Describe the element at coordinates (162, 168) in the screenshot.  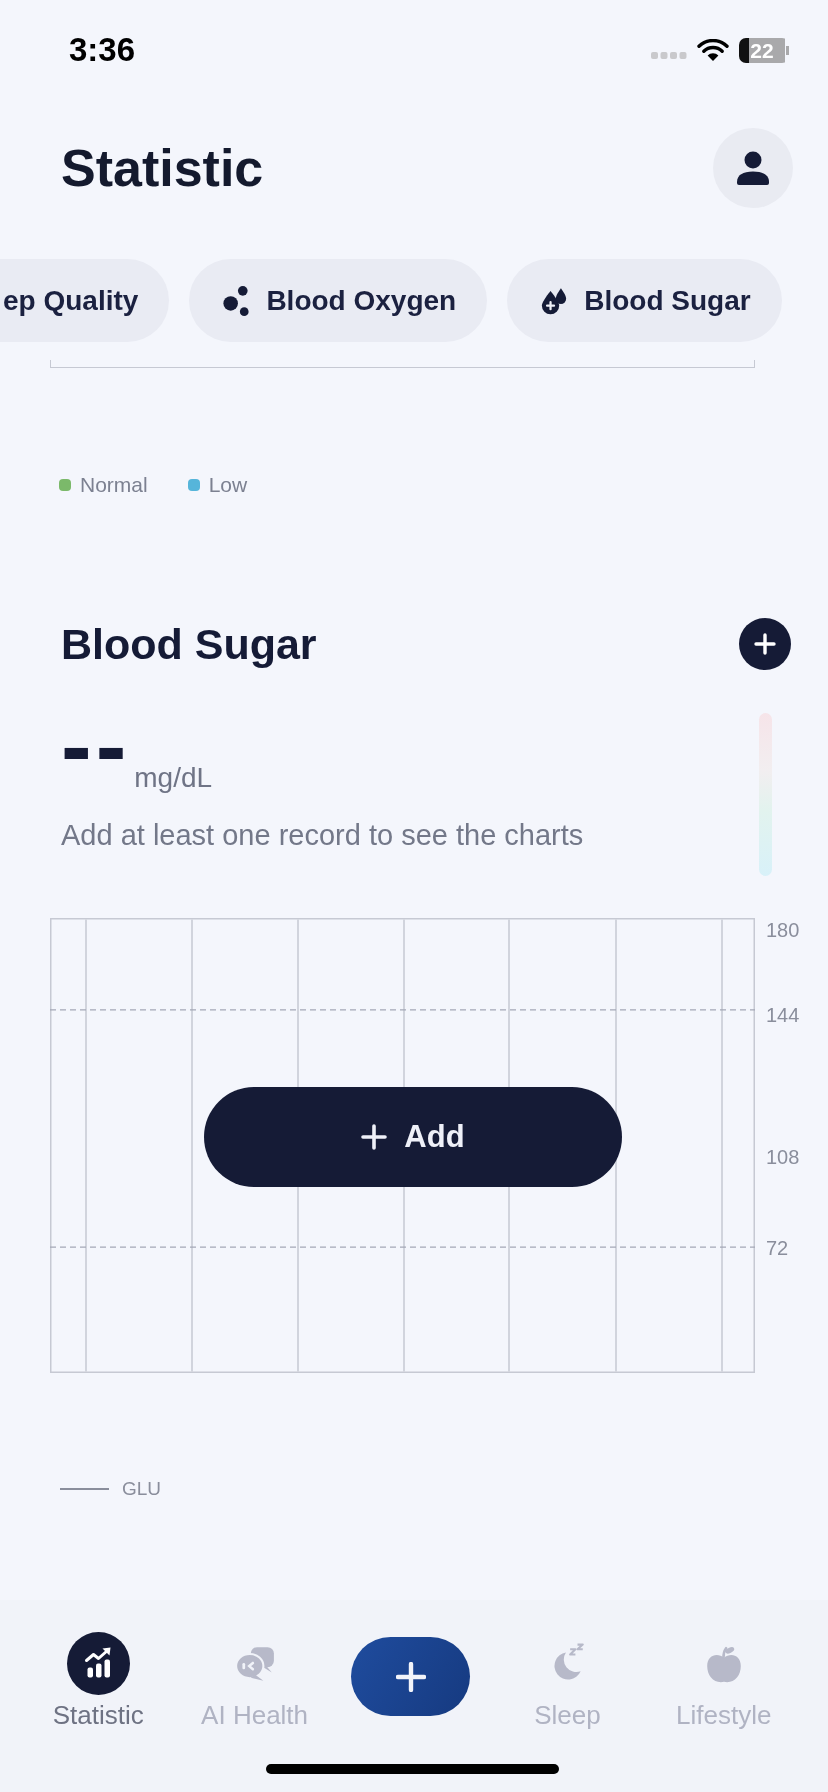
I see `page-title: Statistic` at that location.